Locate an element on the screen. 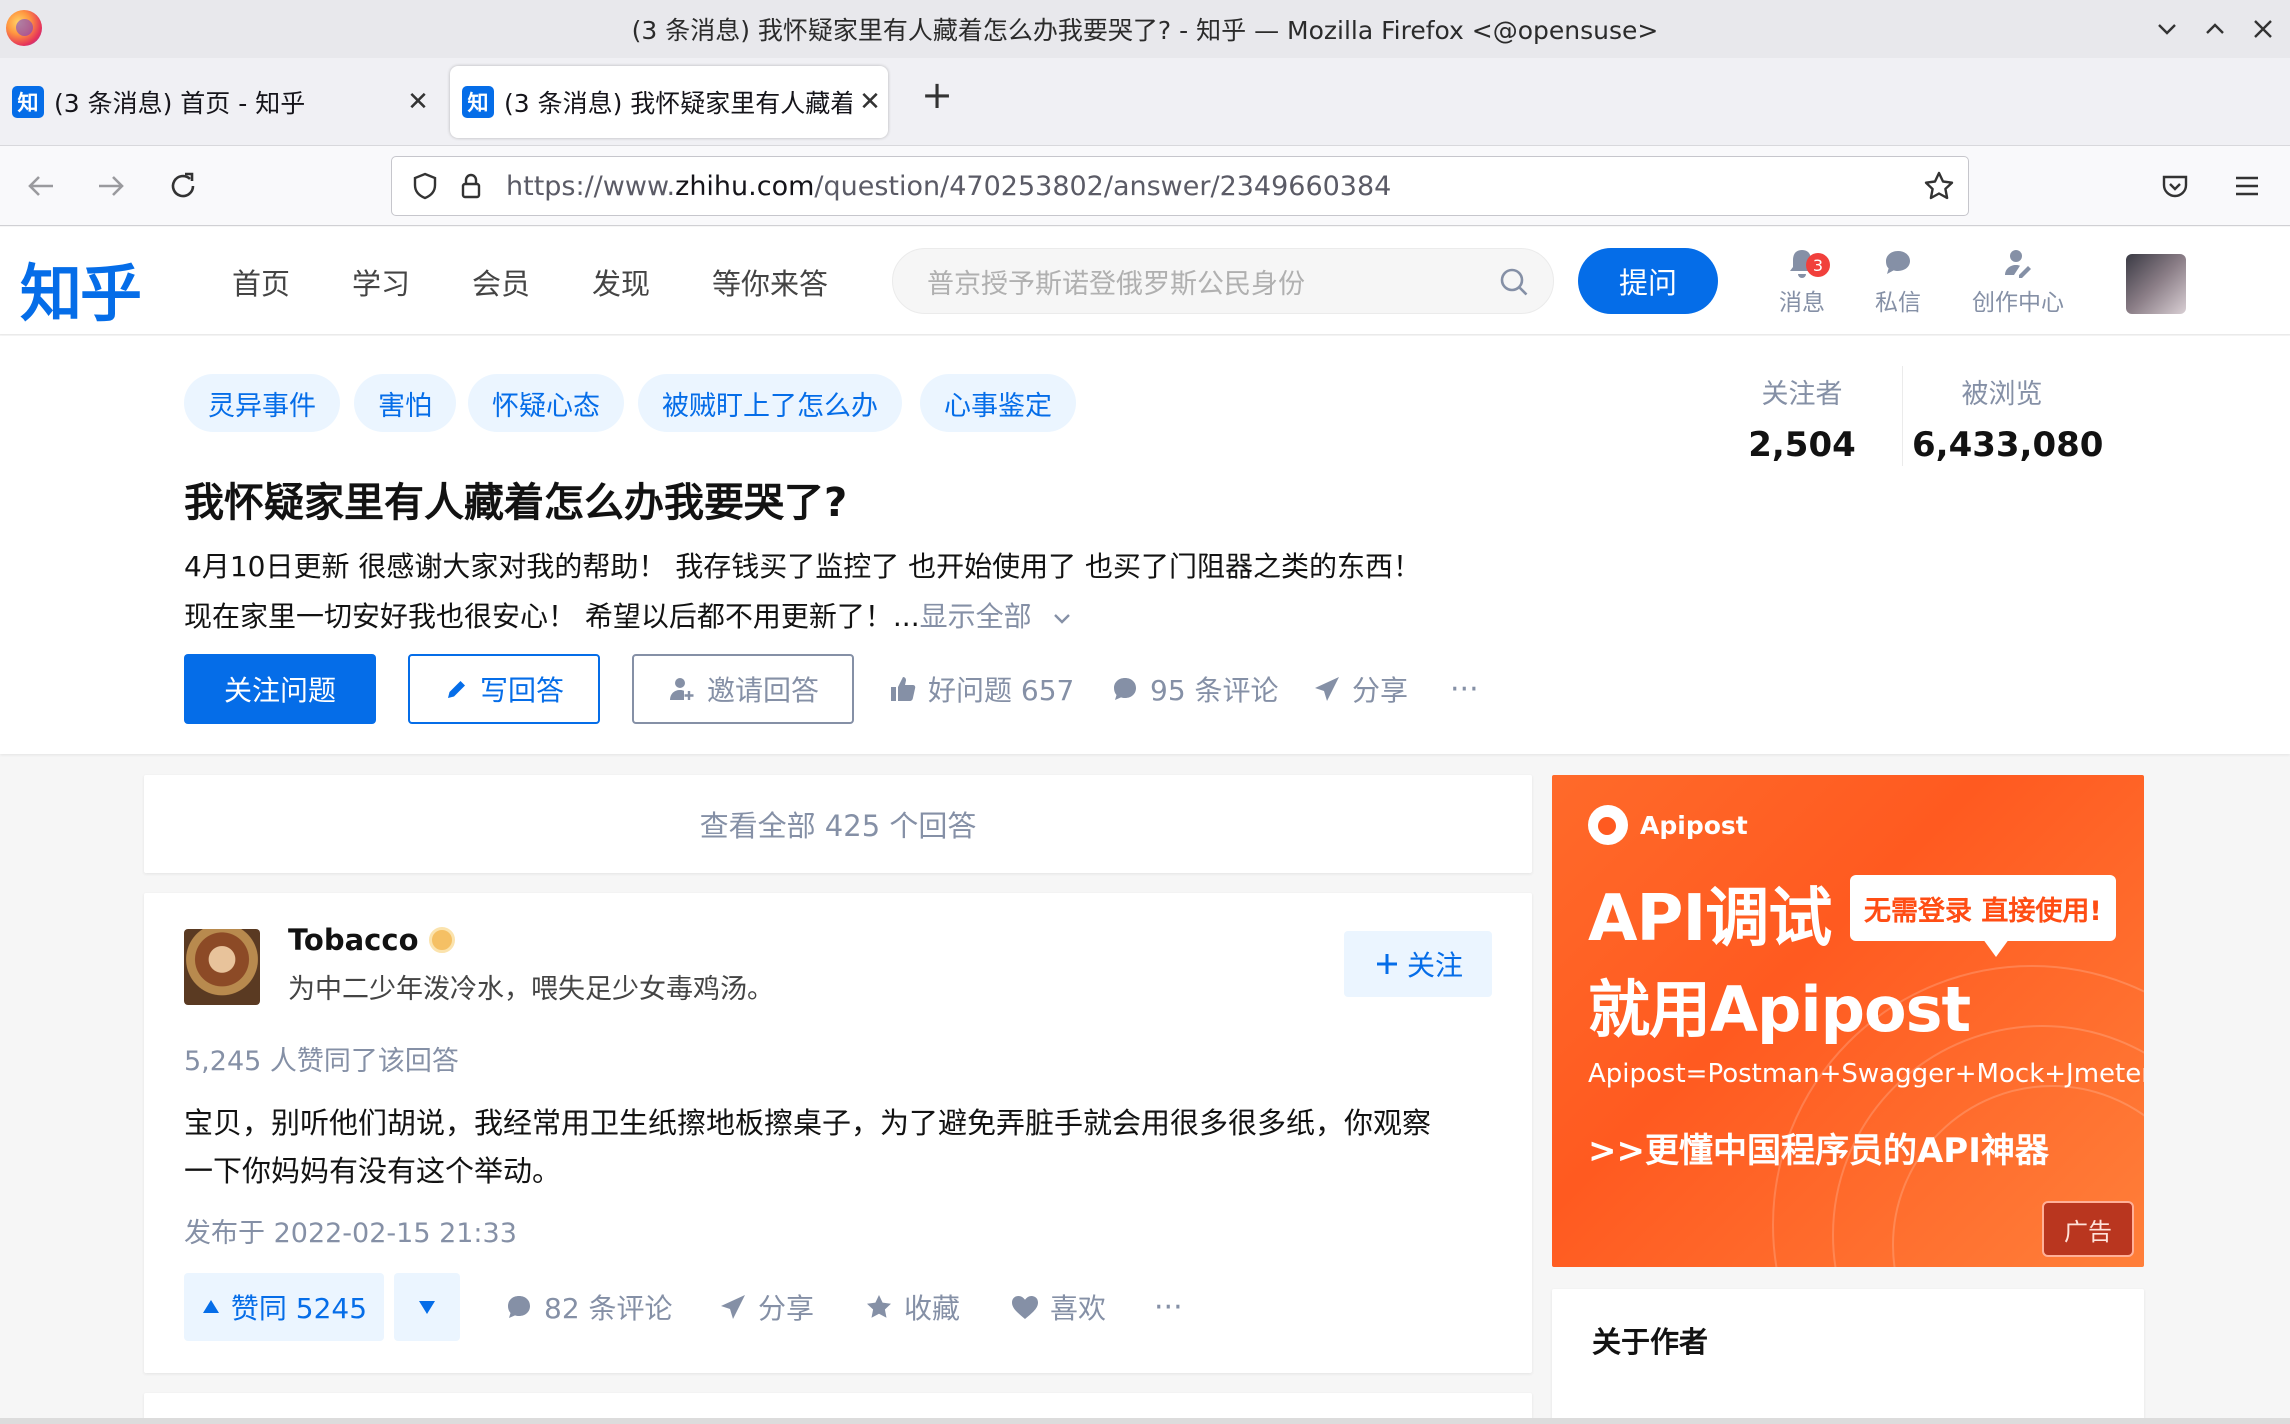 The image size is (2290, 1424). author-bio: 为中二少年泼冷水，喂失足少女毒鸡汤。 is located at coordinates (531, 989).